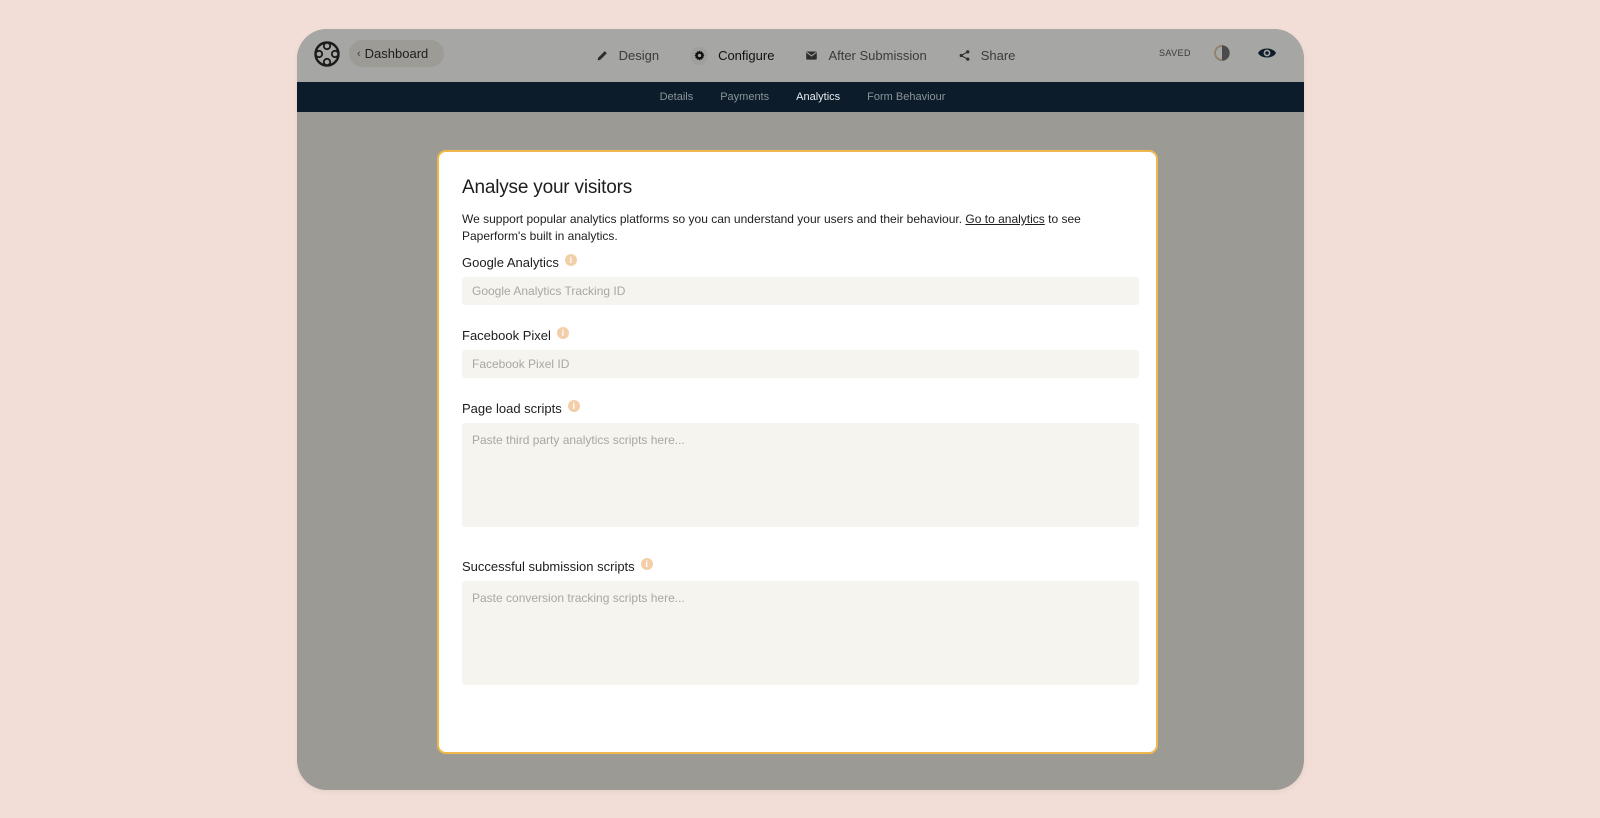  Describe the element at coordinates (639, 55) in the screenshot. I see `nav-design-label: Design` at that location.